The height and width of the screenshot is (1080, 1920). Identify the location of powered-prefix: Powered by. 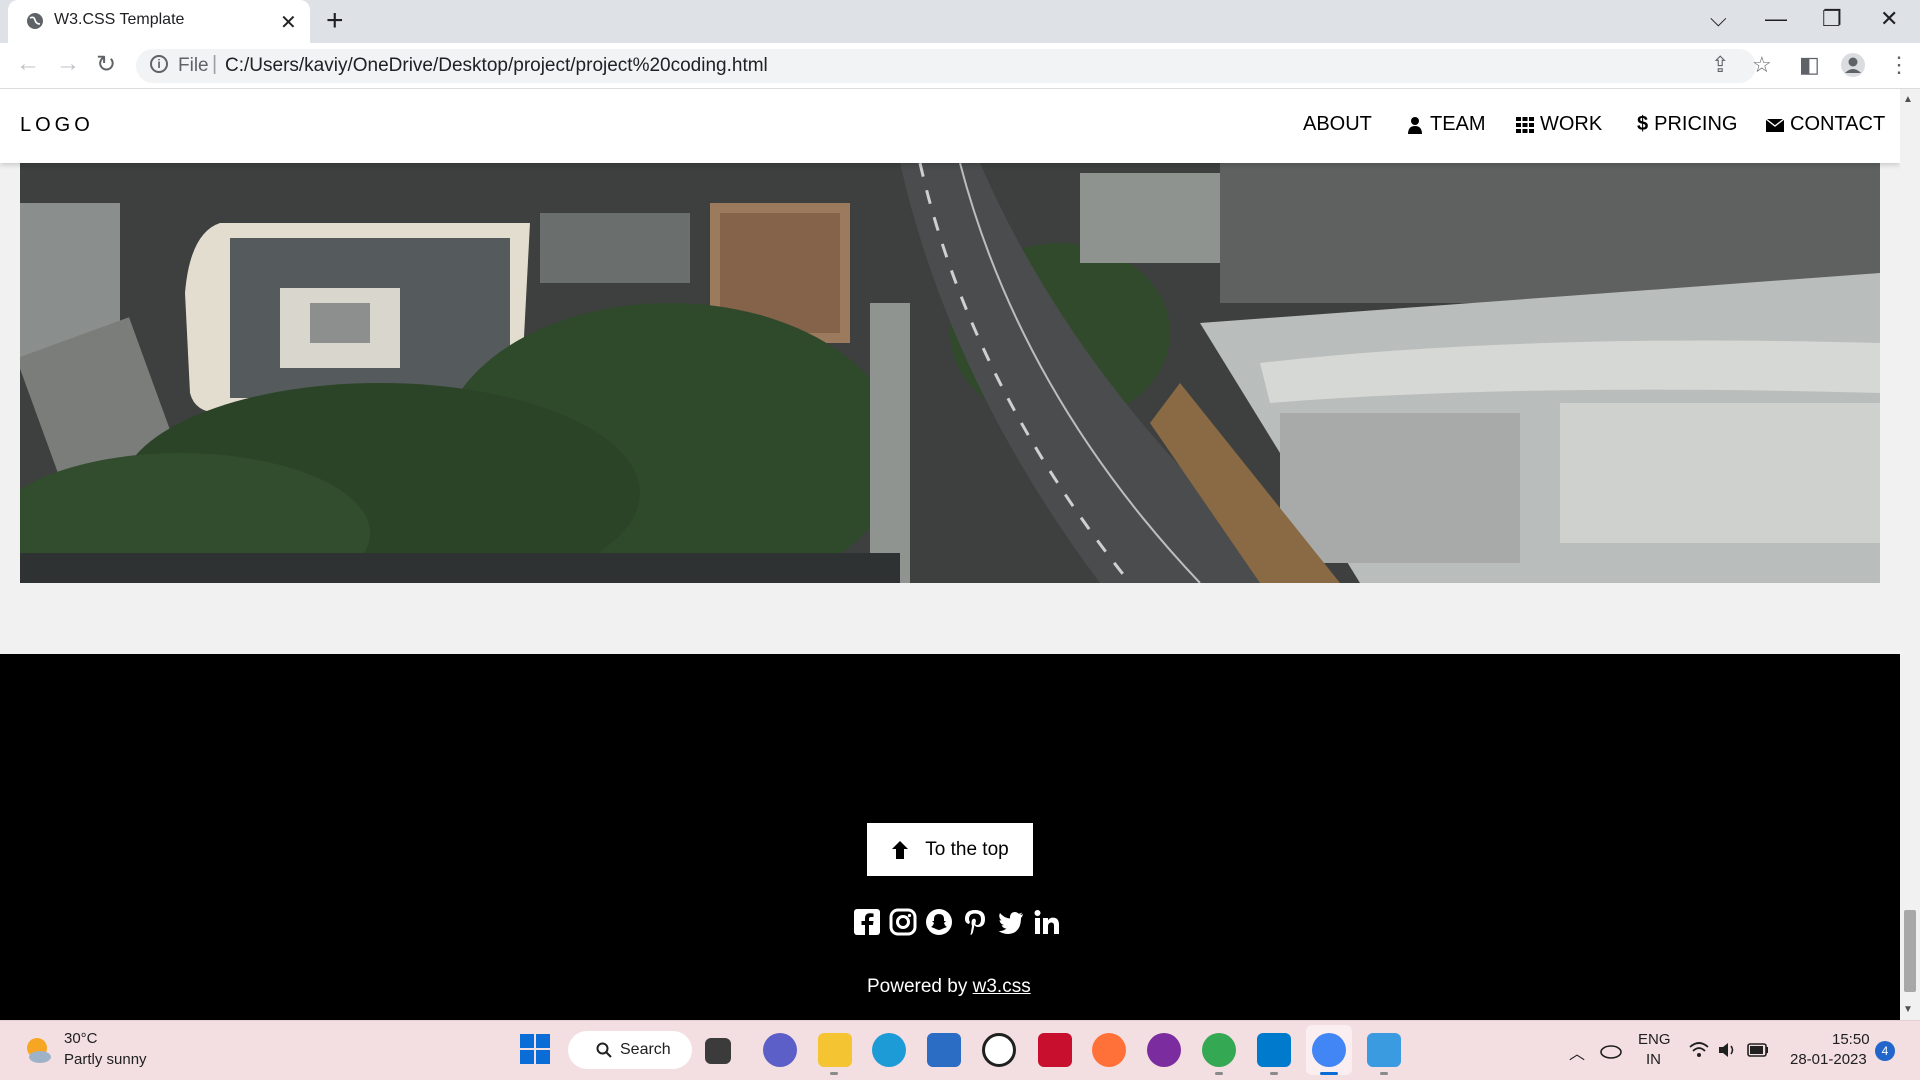
(920, 986).